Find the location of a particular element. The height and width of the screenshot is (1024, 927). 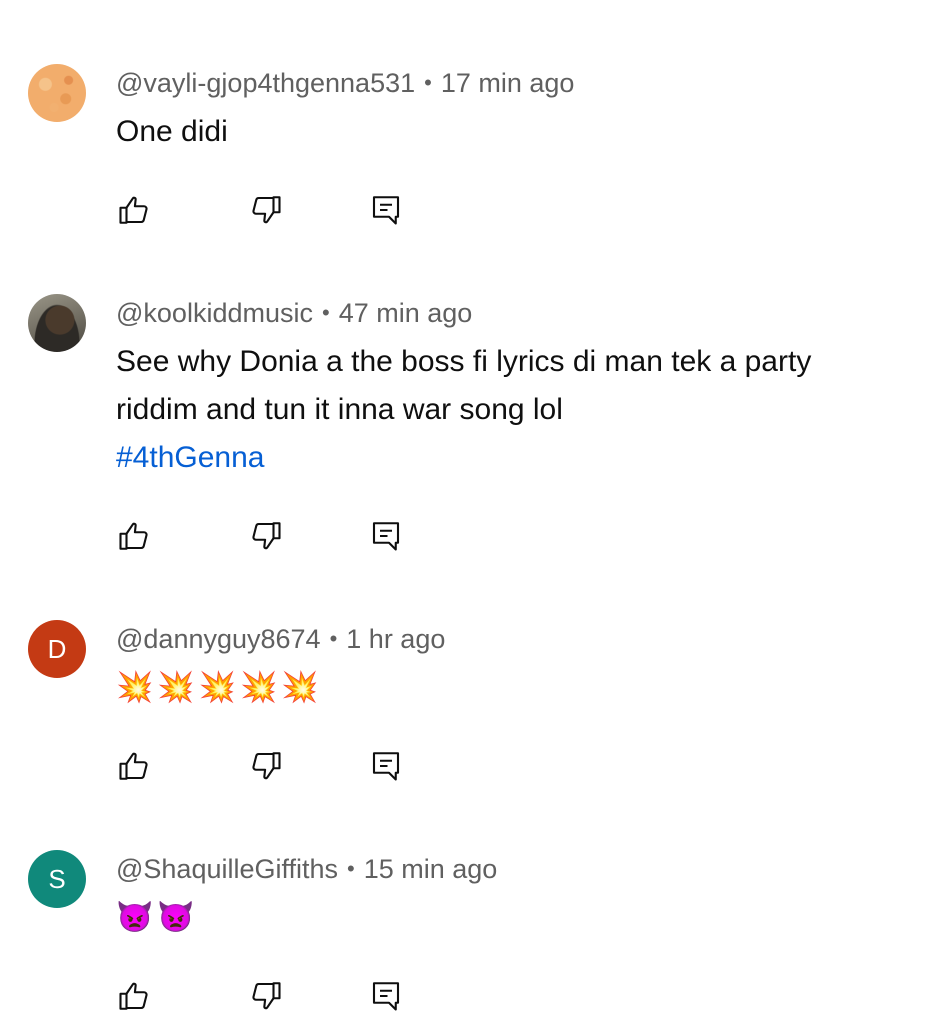

avatar-letter: S is located at coordinates (57, 878).